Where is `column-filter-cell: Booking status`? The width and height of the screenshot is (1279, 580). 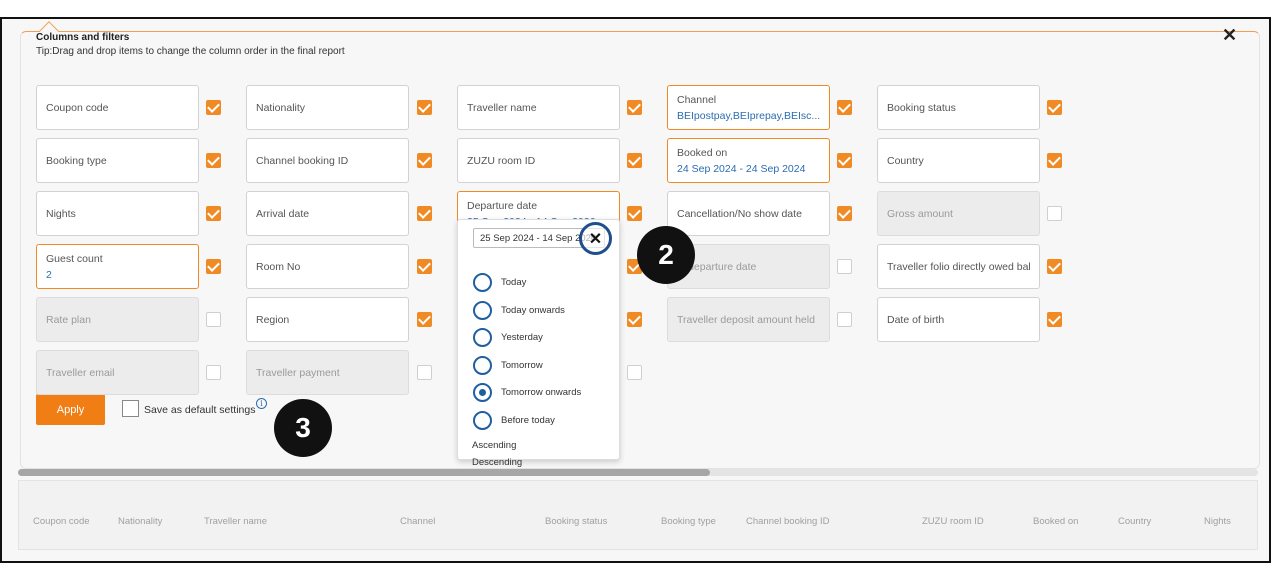 column-filter-cell: Booking status is located at coordinates (958, 107).